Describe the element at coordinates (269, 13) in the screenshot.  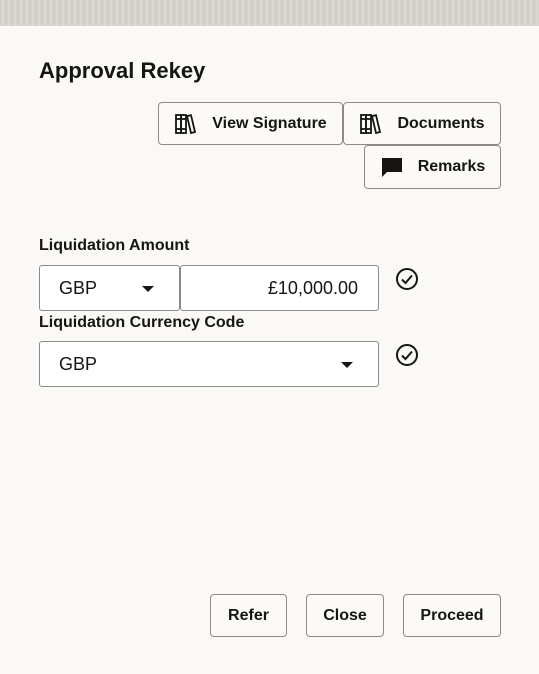
I see `window-top-band` at that location.